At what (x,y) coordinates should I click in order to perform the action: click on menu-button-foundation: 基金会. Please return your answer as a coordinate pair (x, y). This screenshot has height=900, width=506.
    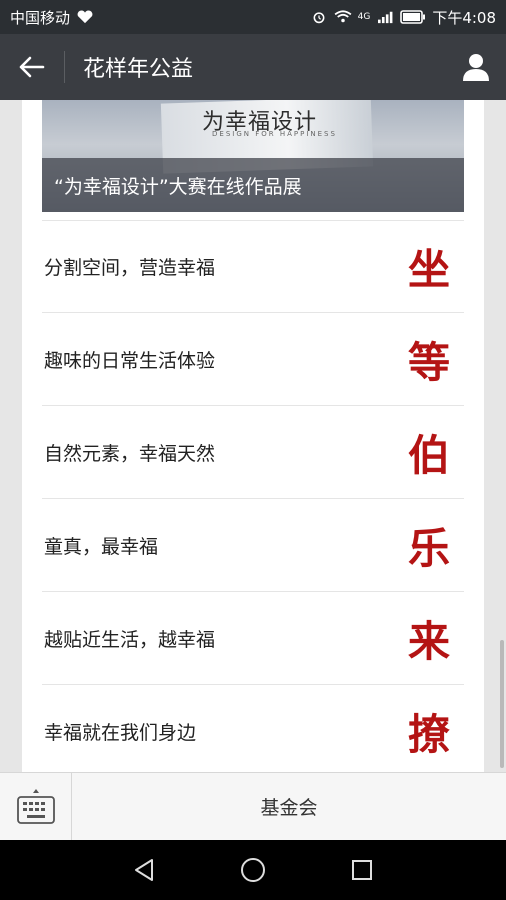
    Looking at the image, I should click on (289, 806).